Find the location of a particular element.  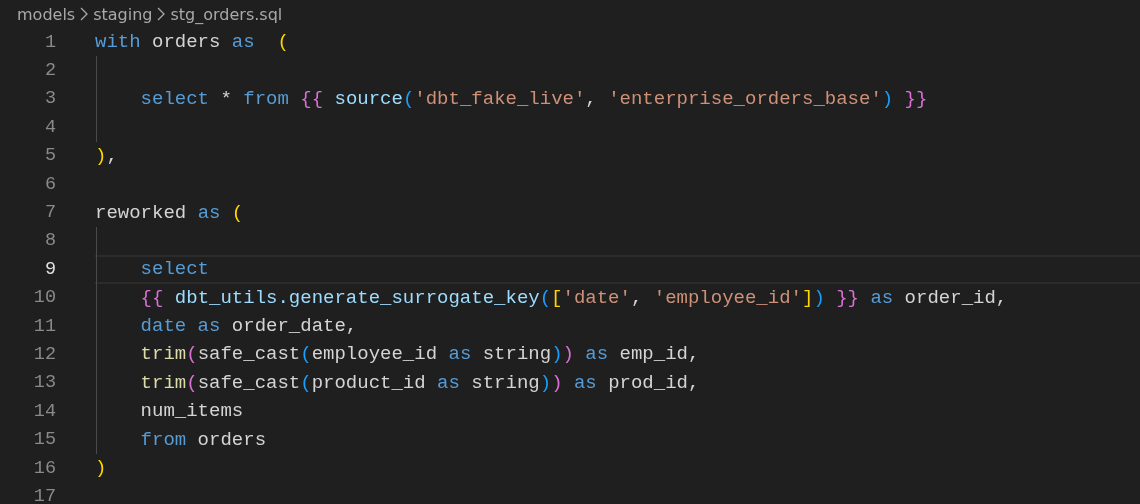

line-number: 12 is located at coordinates (44, 354).